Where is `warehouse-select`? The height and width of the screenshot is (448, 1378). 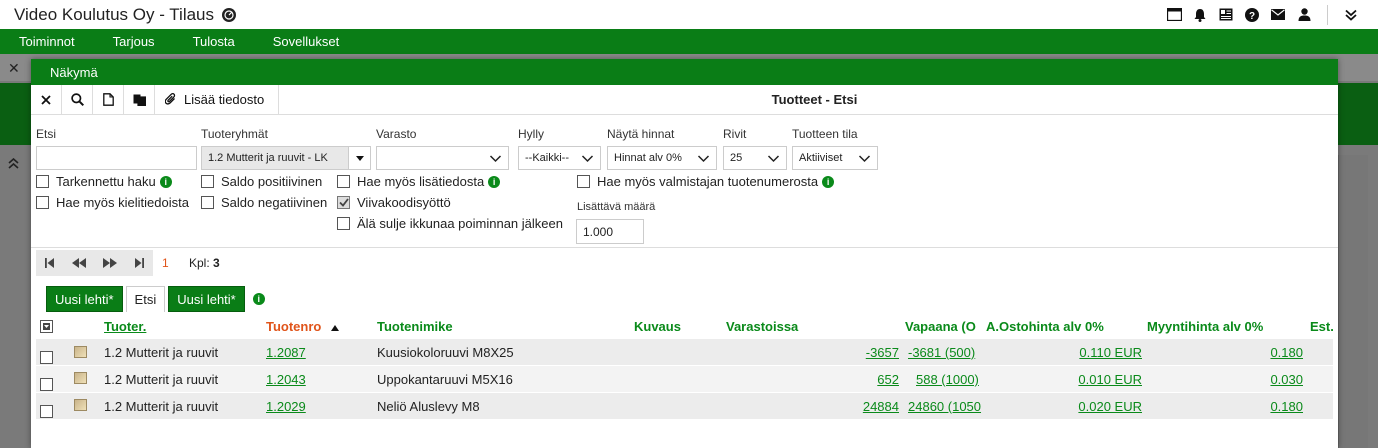
warehouse-select is located at coordinates (442, 158).